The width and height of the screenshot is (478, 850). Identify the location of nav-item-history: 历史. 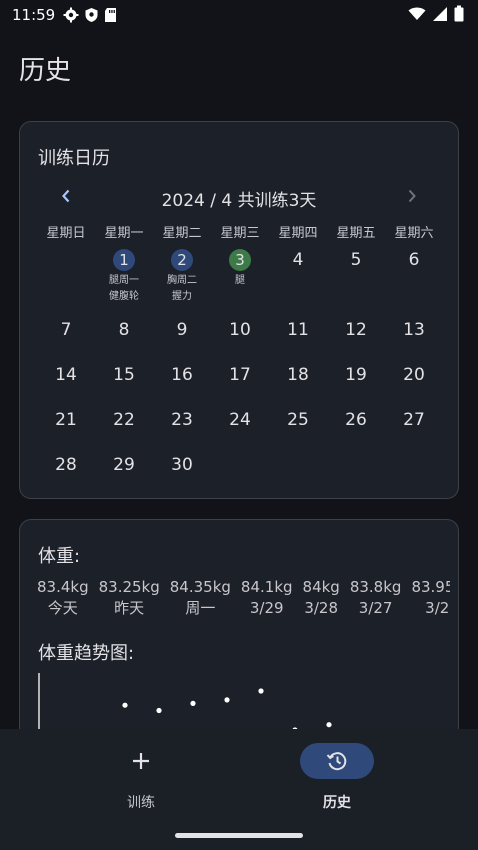
(337, 776).